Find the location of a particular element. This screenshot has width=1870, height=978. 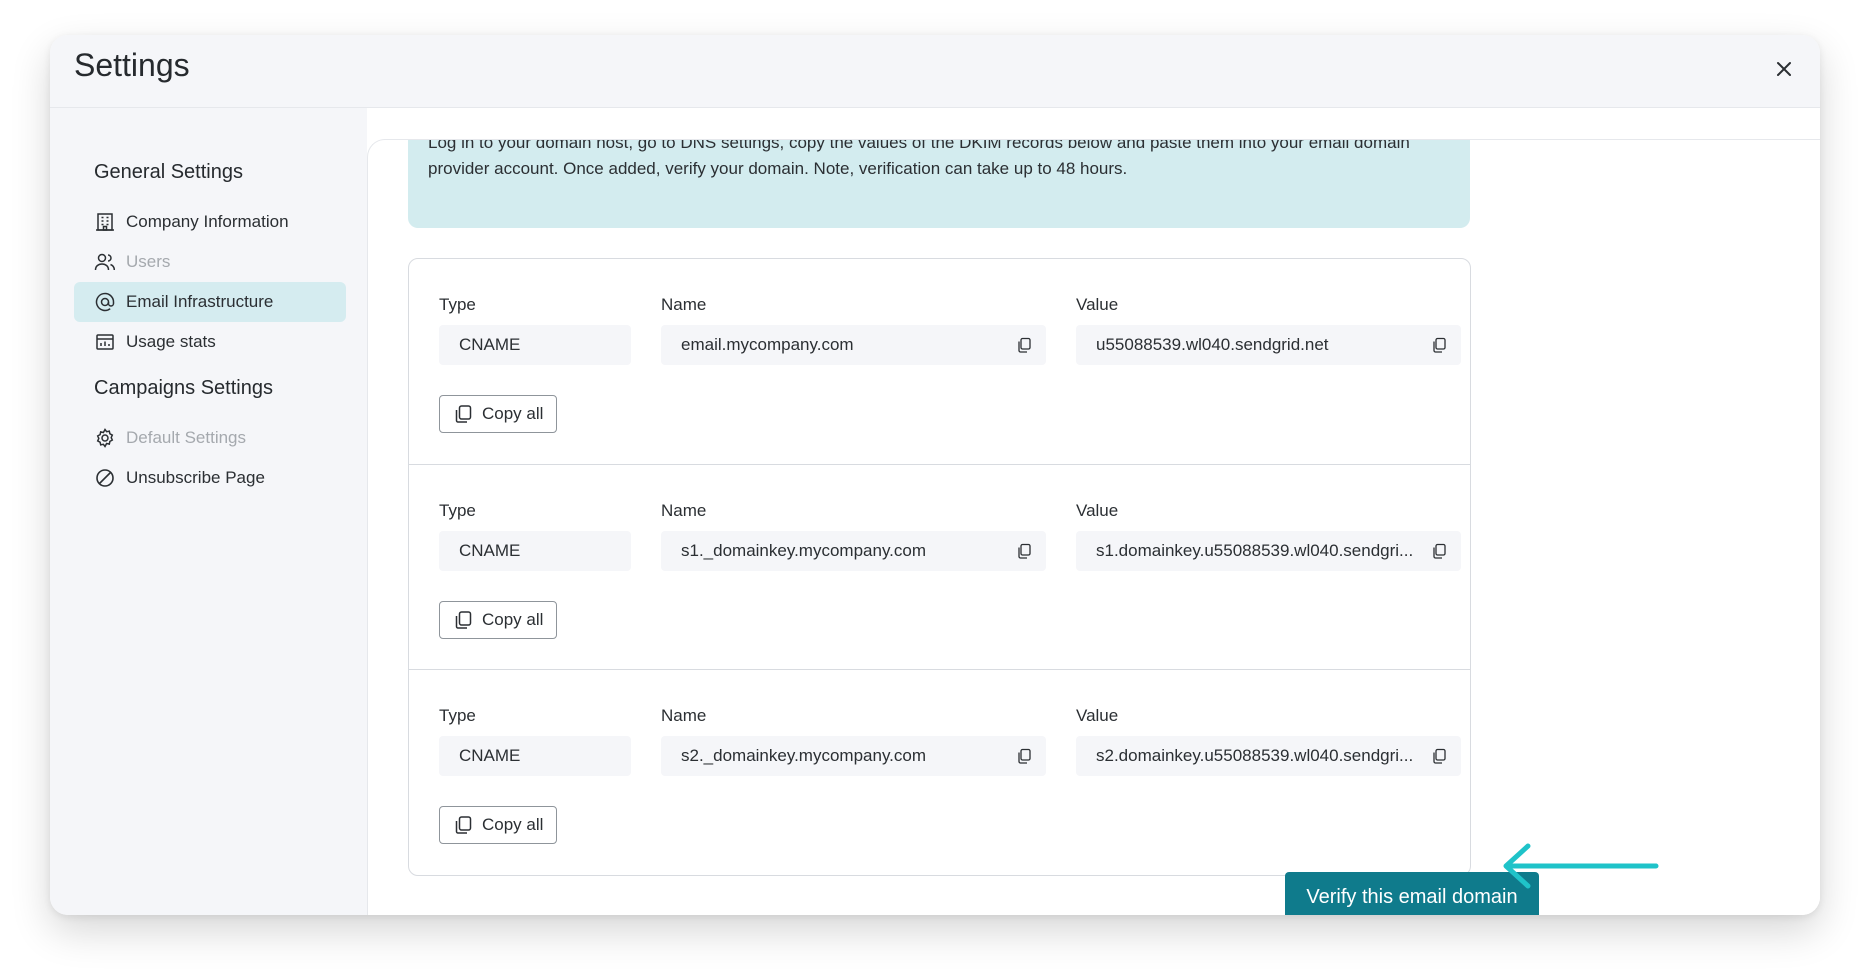

stats-icon is located at coordinates (105, 342).